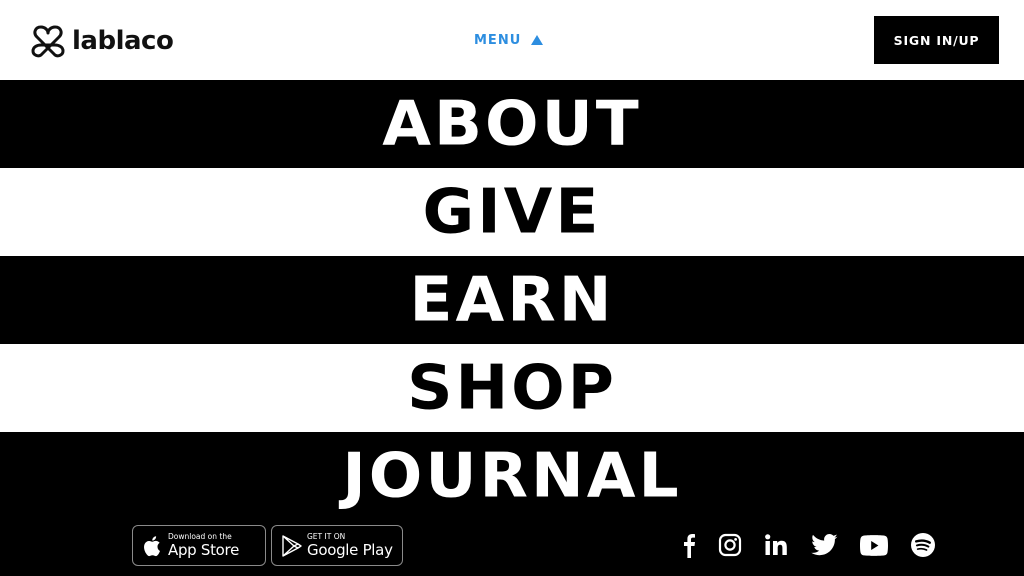 The width and height of the screenshot is (1024, 576). I want to click on lablaco-logo-mark-icon, so click(48, 41).